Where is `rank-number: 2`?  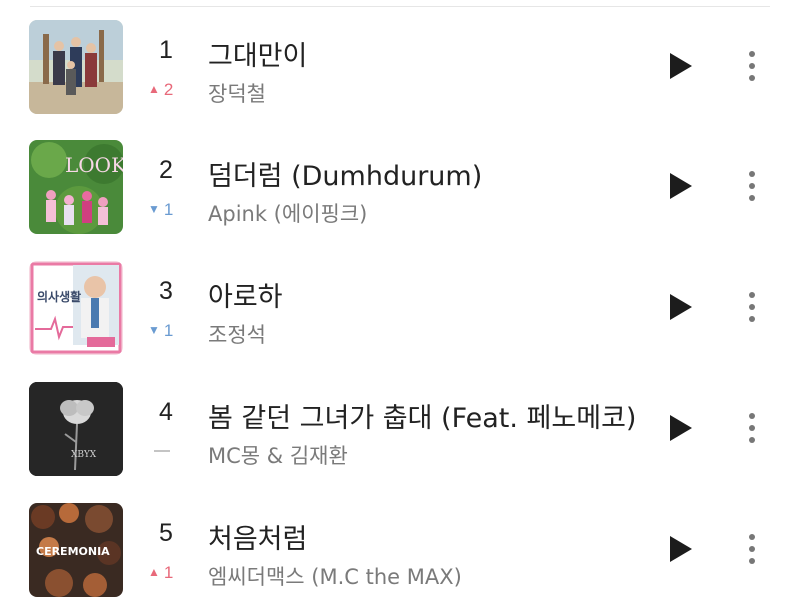 rank-number: 2 is located at coordinates (166, 170).